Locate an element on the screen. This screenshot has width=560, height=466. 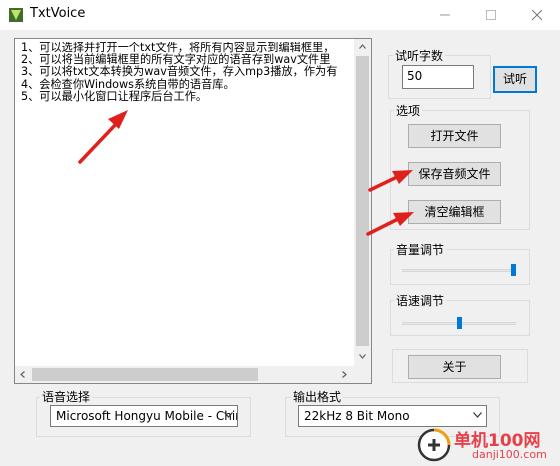
watermark-logo-icon is located at coordinates (434, 445).